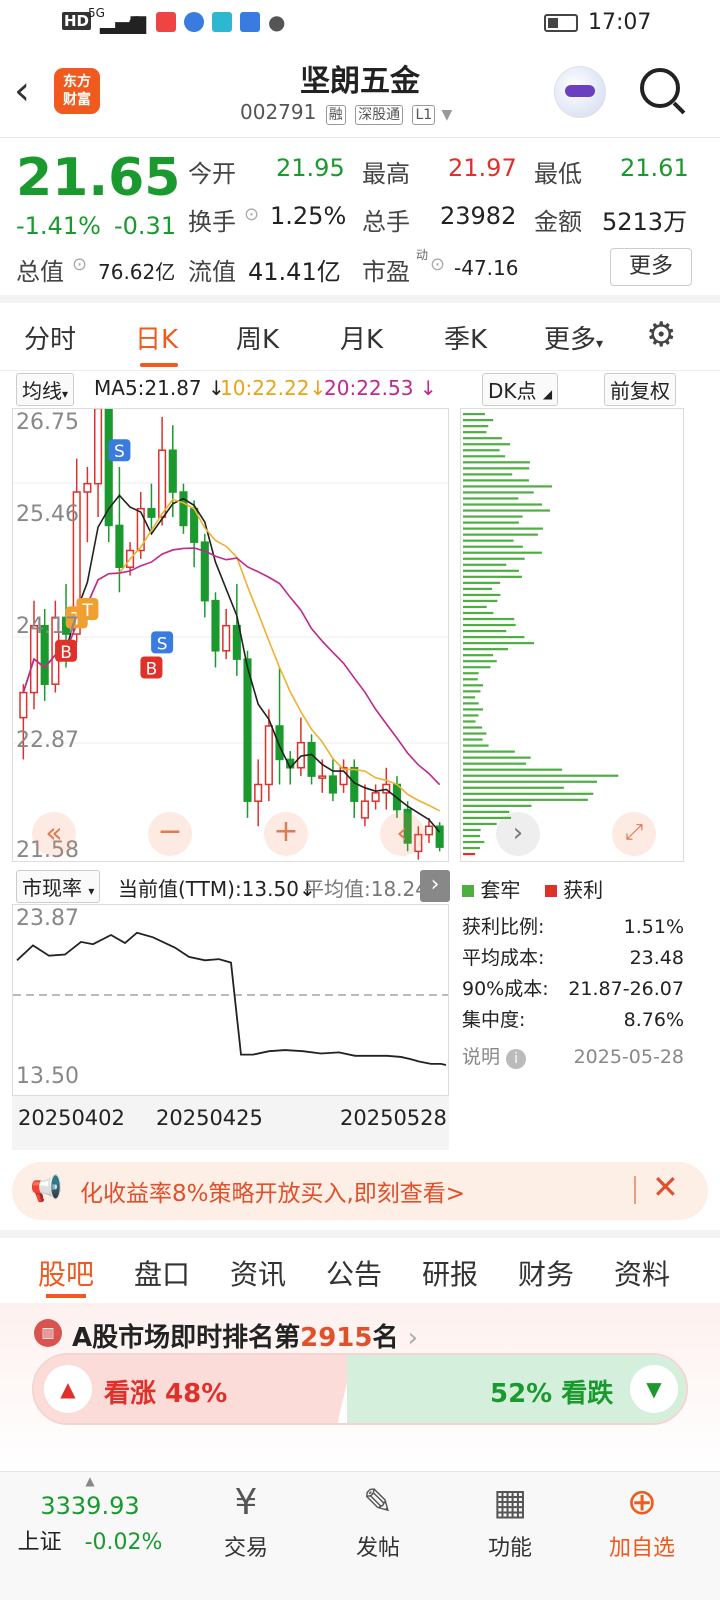 This screenshot has height=1600, width=720. Describe the element at coordinates (90, 1536) in the screenshot. I see `index-ticker: ▲ 3339.93 上证 -0.02%` at that location.